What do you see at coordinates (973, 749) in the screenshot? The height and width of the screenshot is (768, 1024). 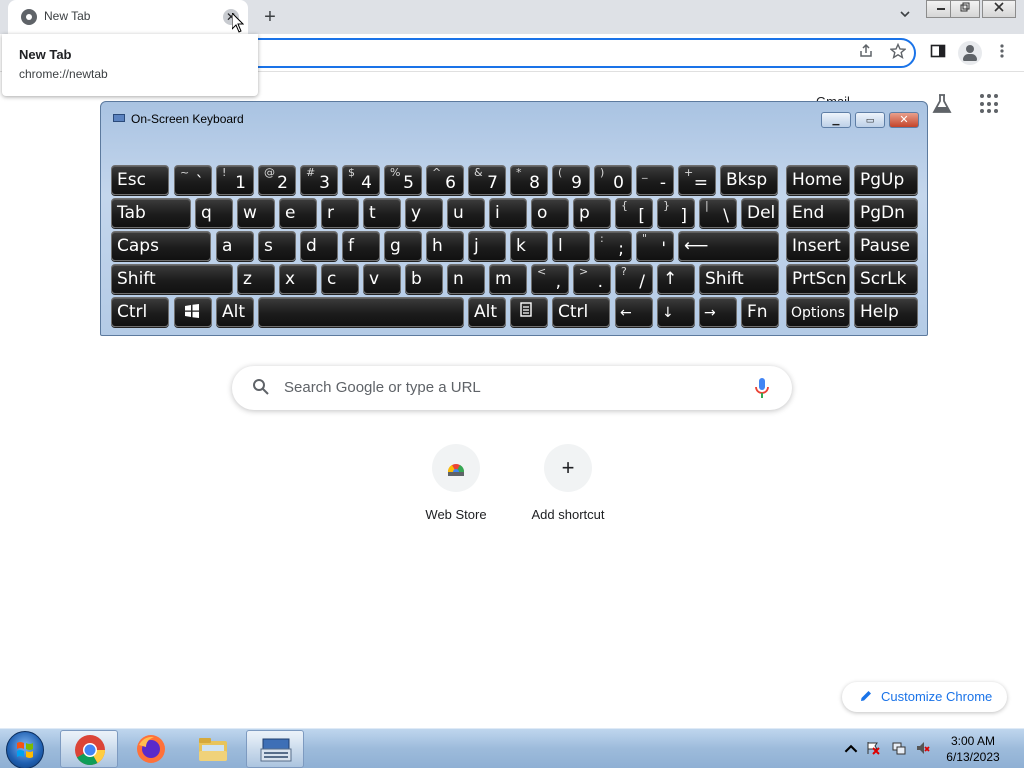 I see `system-clock: 3:00 AM 6/13/2023` at bounding box center [973, 749].